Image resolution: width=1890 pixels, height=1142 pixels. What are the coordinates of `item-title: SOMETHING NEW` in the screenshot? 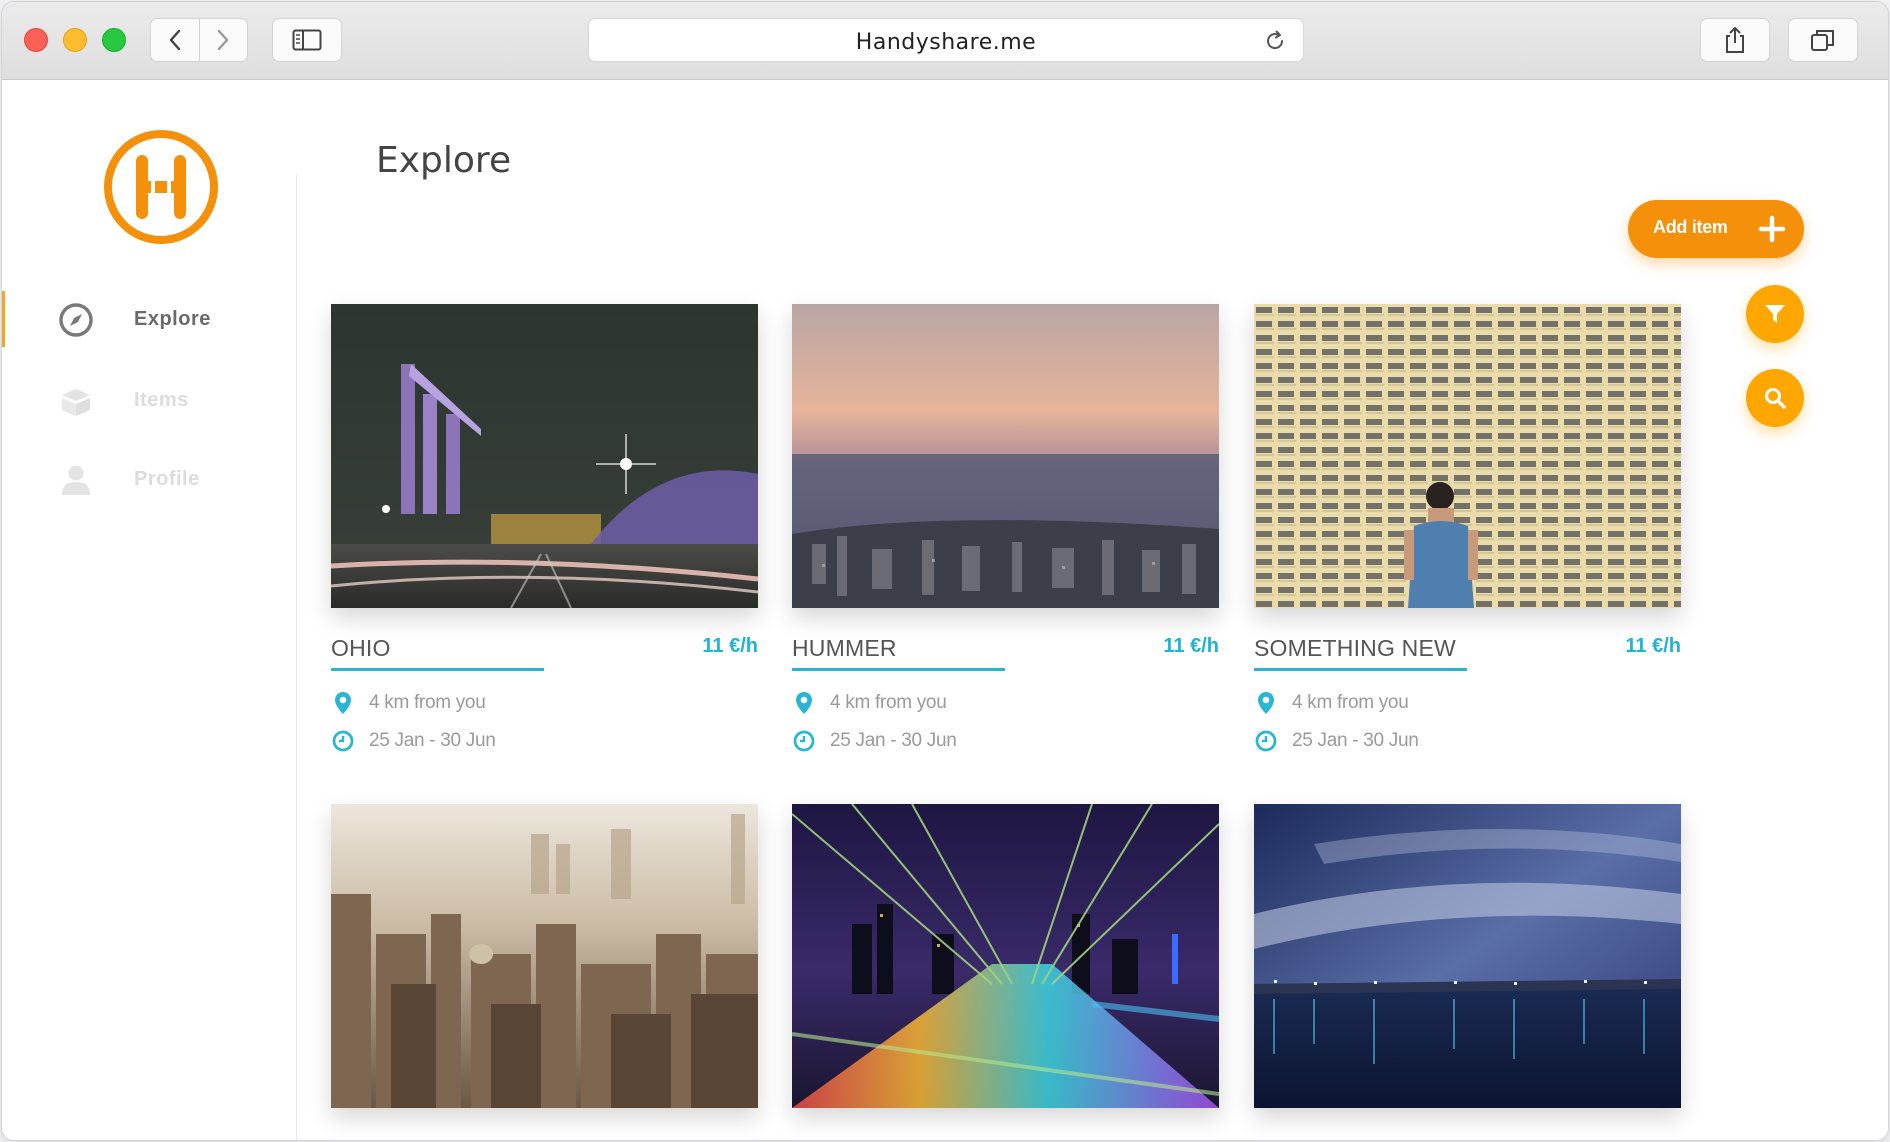 It's located at (1355, 648).